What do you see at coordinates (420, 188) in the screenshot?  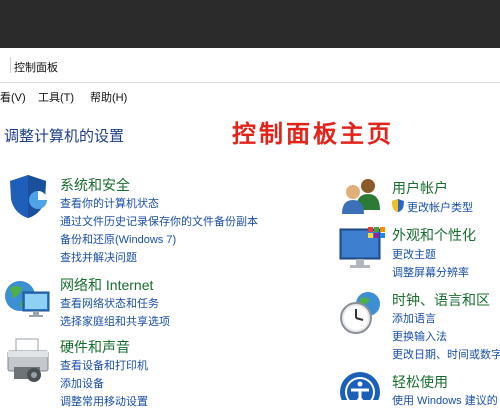 I see `category-title-user-accounts: 用户帐户` at bounding box center [420, 188].